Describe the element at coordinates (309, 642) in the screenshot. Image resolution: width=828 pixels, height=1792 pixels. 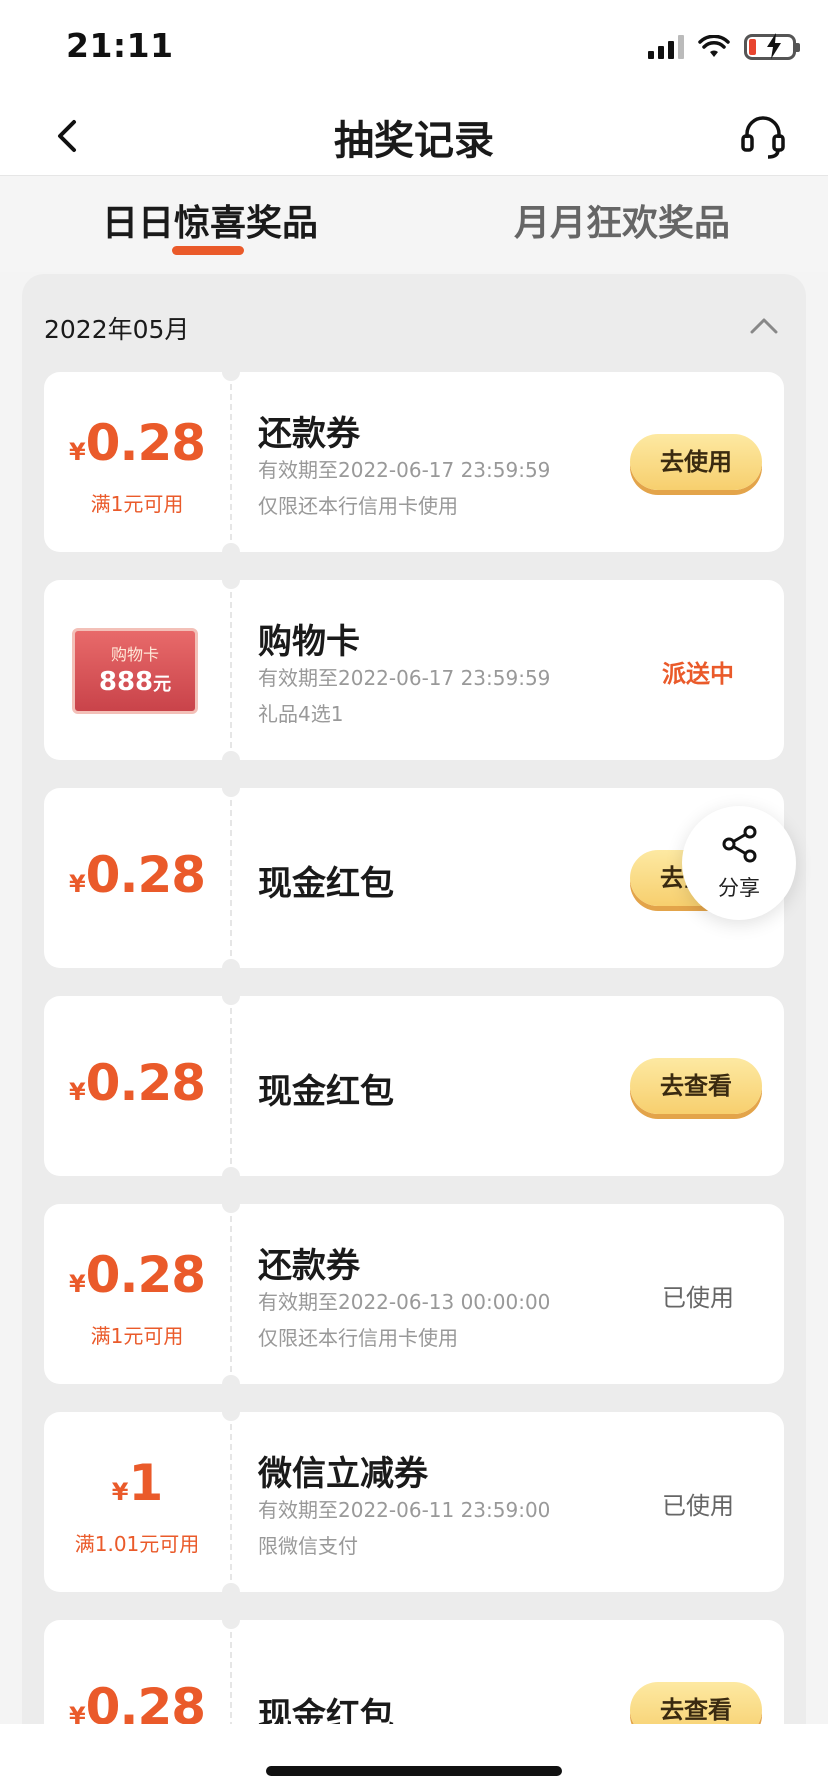
I see `prize-title: 购物卡` at that location.